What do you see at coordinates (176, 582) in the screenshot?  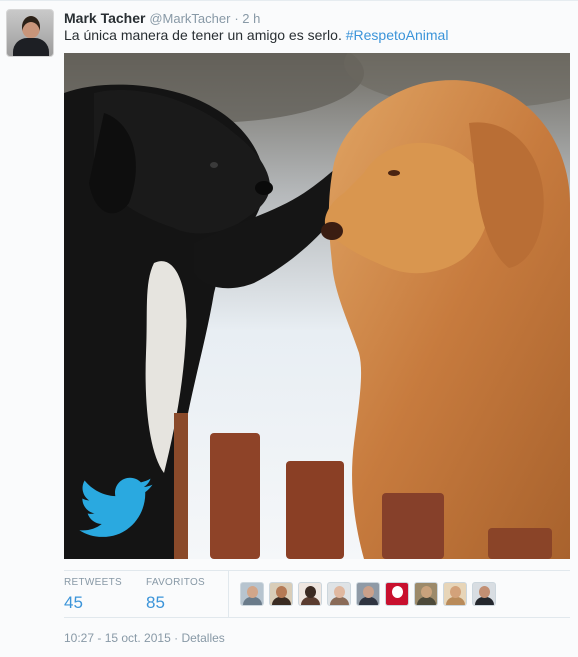 I see `favorites-label: FAVORITOS` at bounding box center [176, 582].